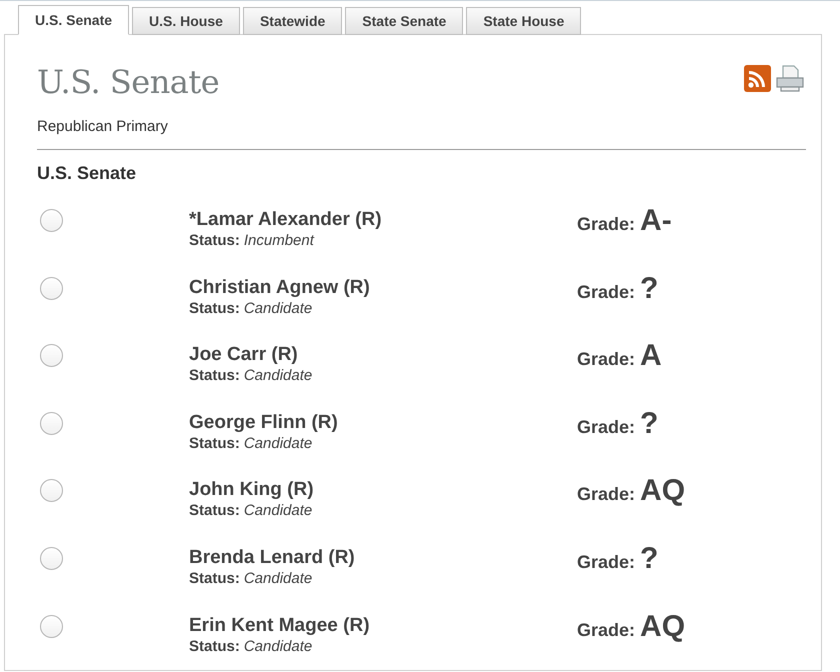 The image size is (840, 672). I want to click on tab: U.S. Senate, so click(74, 20).